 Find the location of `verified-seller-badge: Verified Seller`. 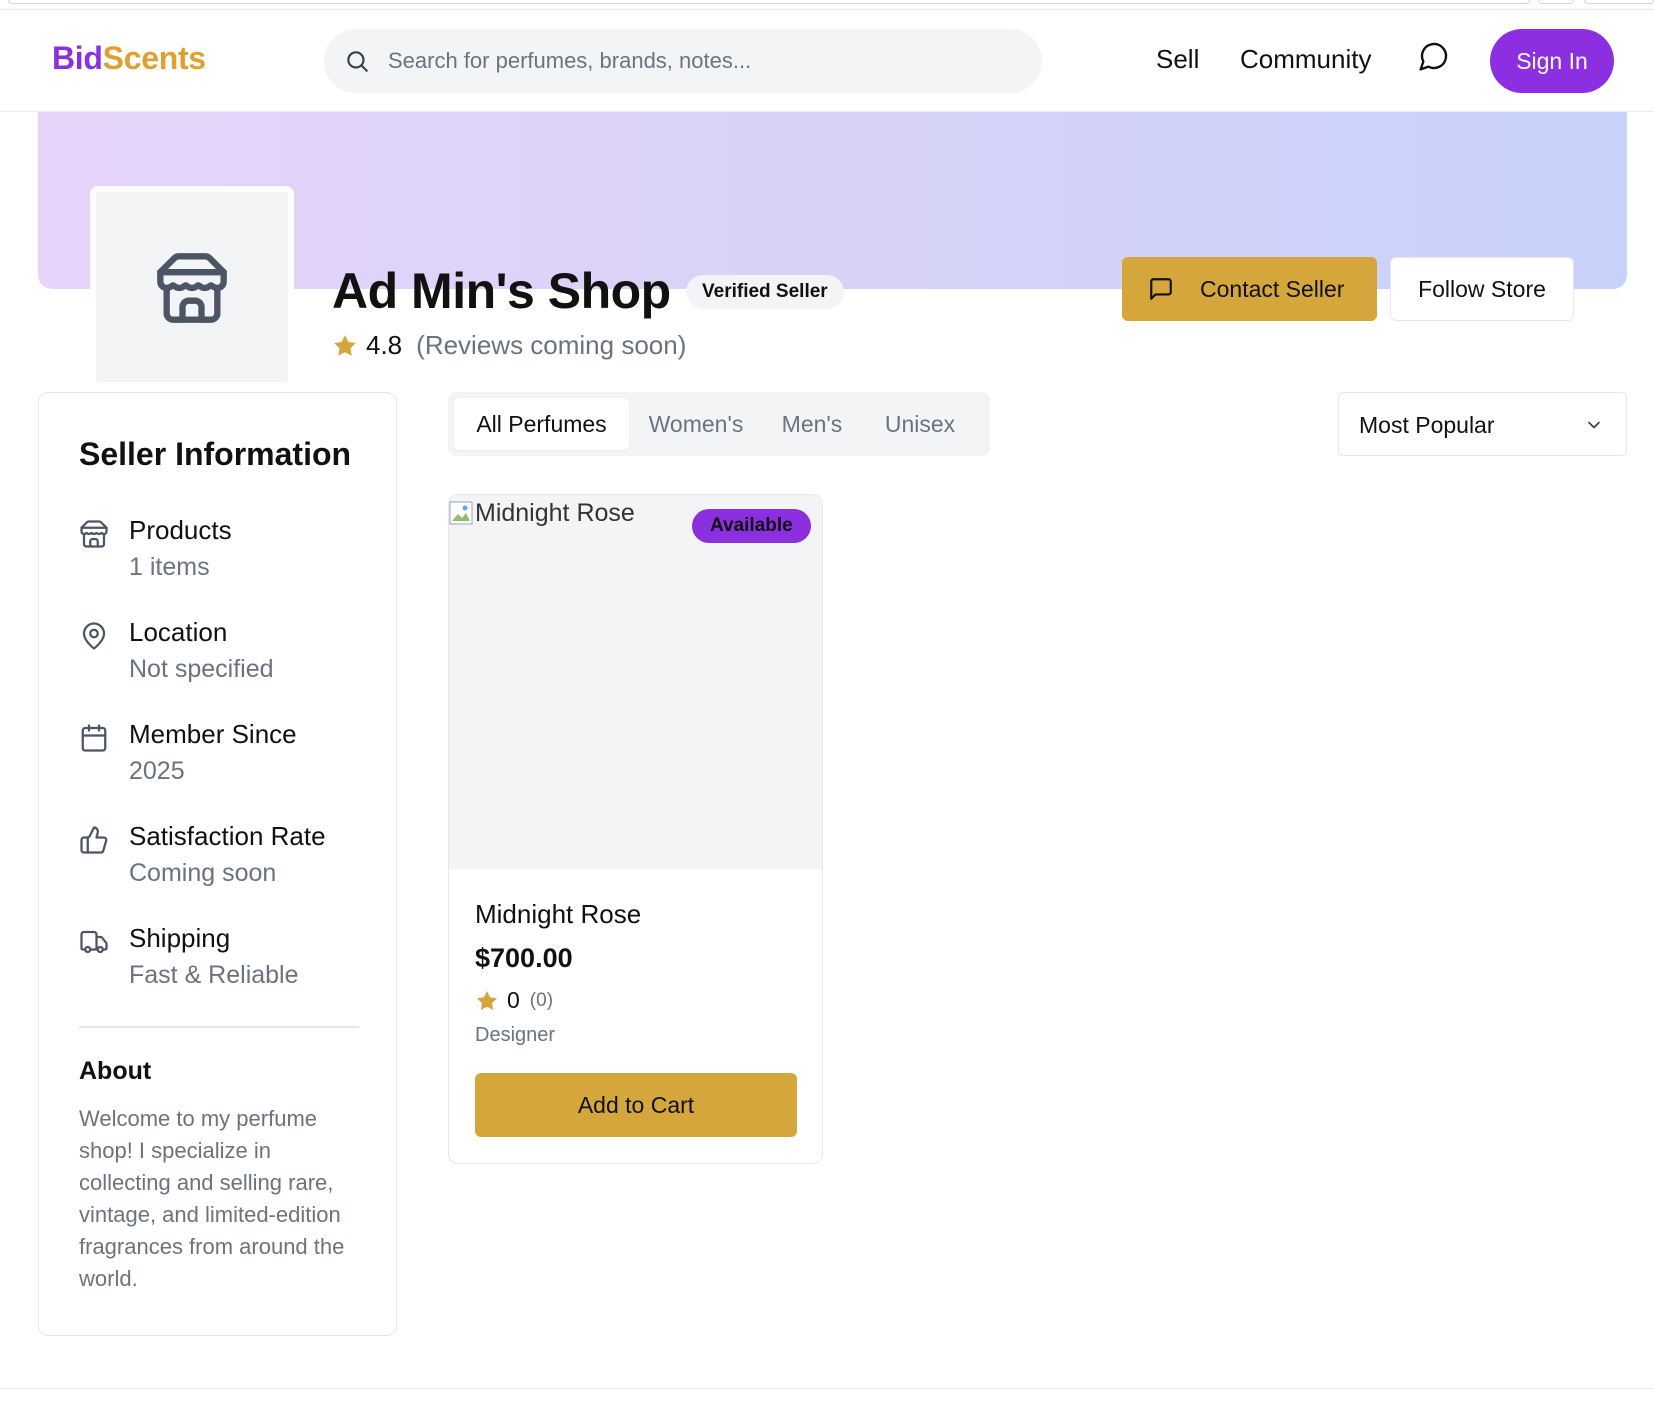

verified-seller-badge: Verified Seller is located at coordinates (765, 292).